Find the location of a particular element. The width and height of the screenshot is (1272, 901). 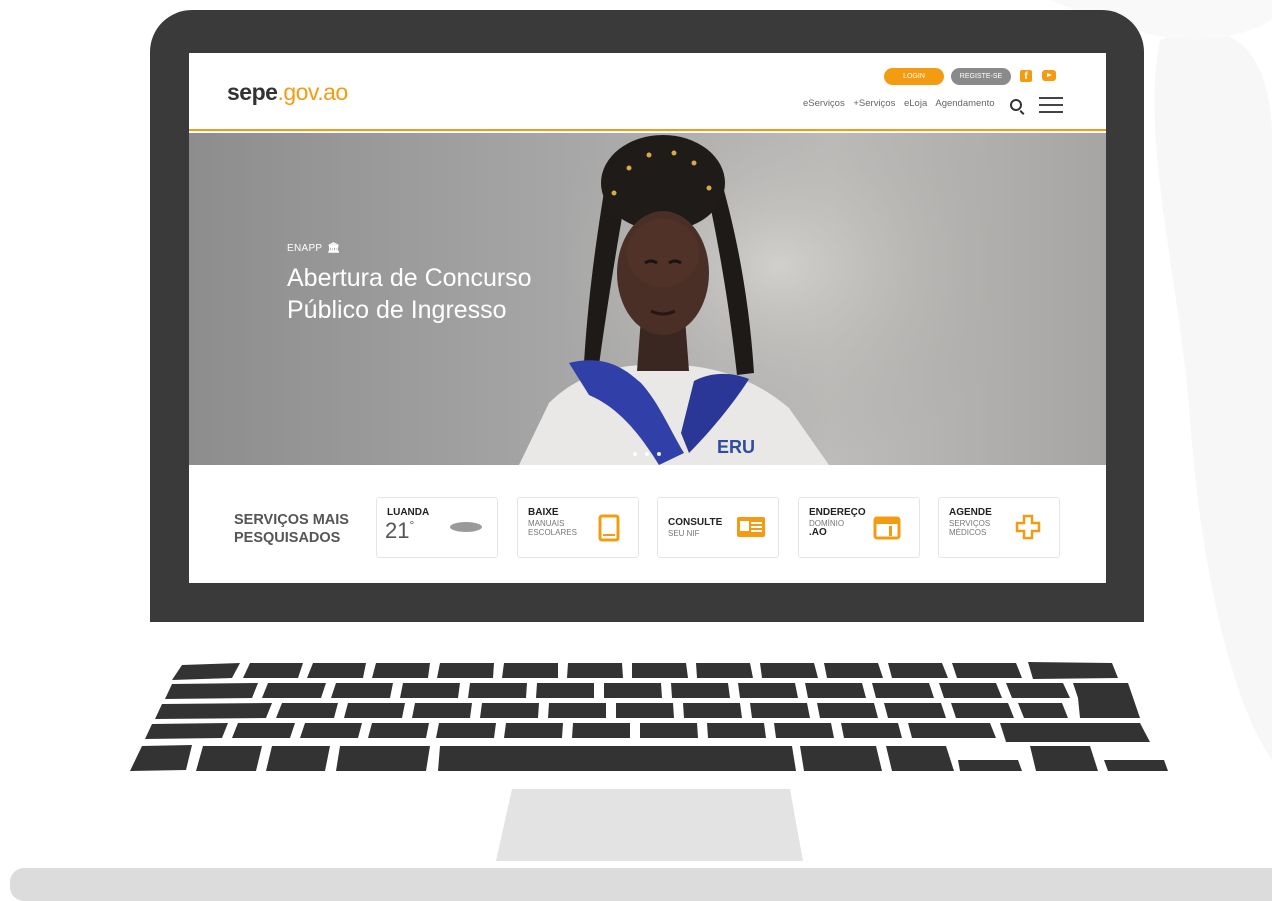

laptop-base-edge is located at coordinates (641, 884).